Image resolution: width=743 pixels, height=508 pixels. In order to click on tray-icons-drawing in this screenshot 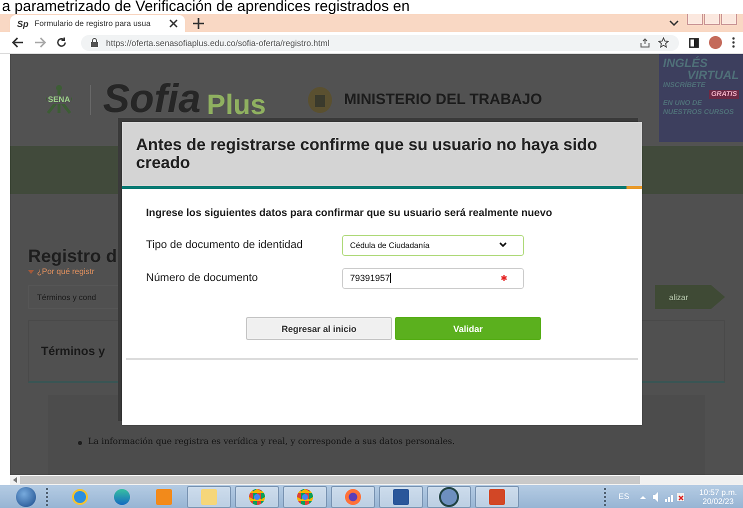, I will do `click(662, 497)`.